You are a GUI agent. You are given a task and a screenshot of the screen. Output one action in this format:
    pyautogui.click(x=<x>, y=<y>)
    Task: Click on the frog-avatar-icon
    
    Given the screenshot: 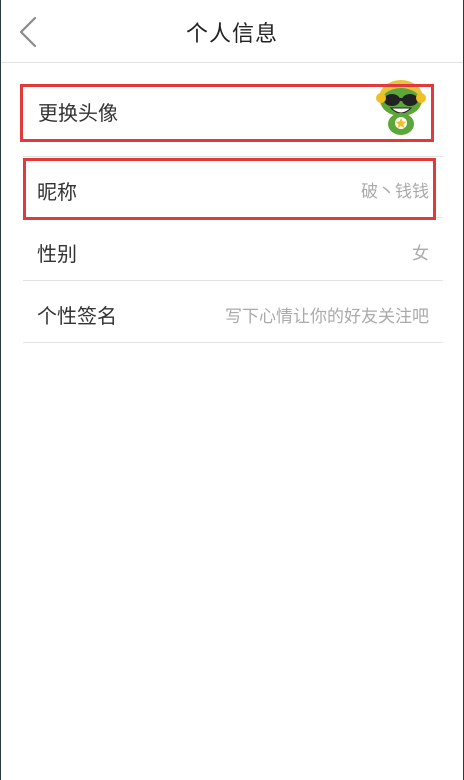 What is the action you would take?
    pyautogui.click(x=401, y=107)
    